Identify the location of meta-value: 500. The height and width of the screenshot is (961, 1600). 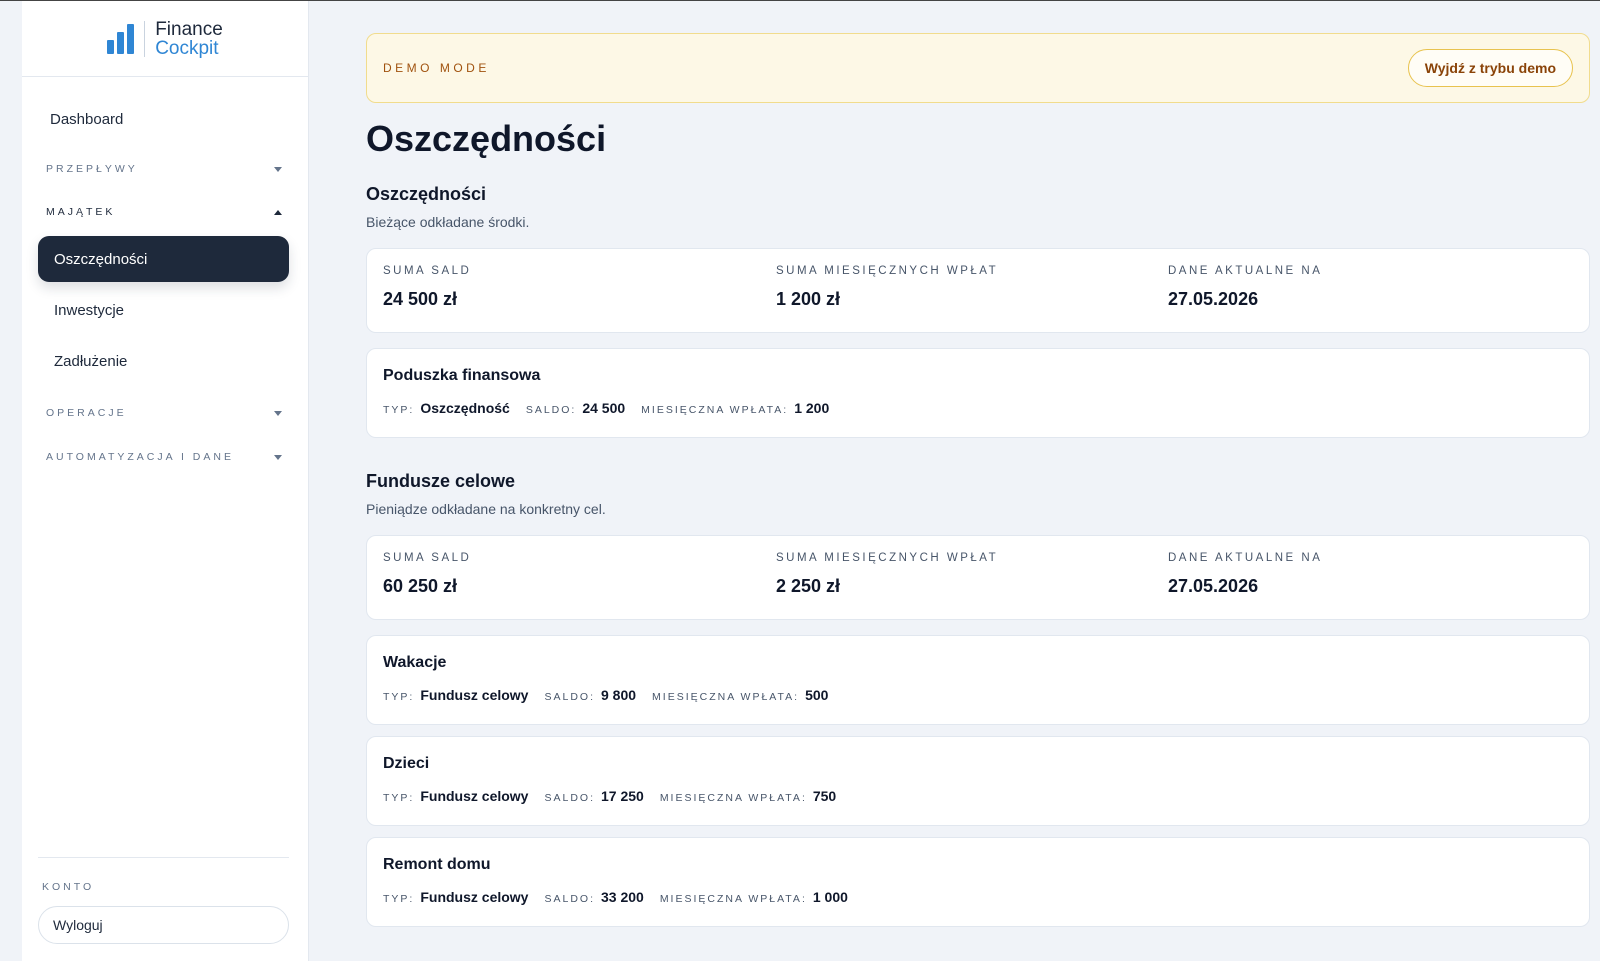
(817, 695).